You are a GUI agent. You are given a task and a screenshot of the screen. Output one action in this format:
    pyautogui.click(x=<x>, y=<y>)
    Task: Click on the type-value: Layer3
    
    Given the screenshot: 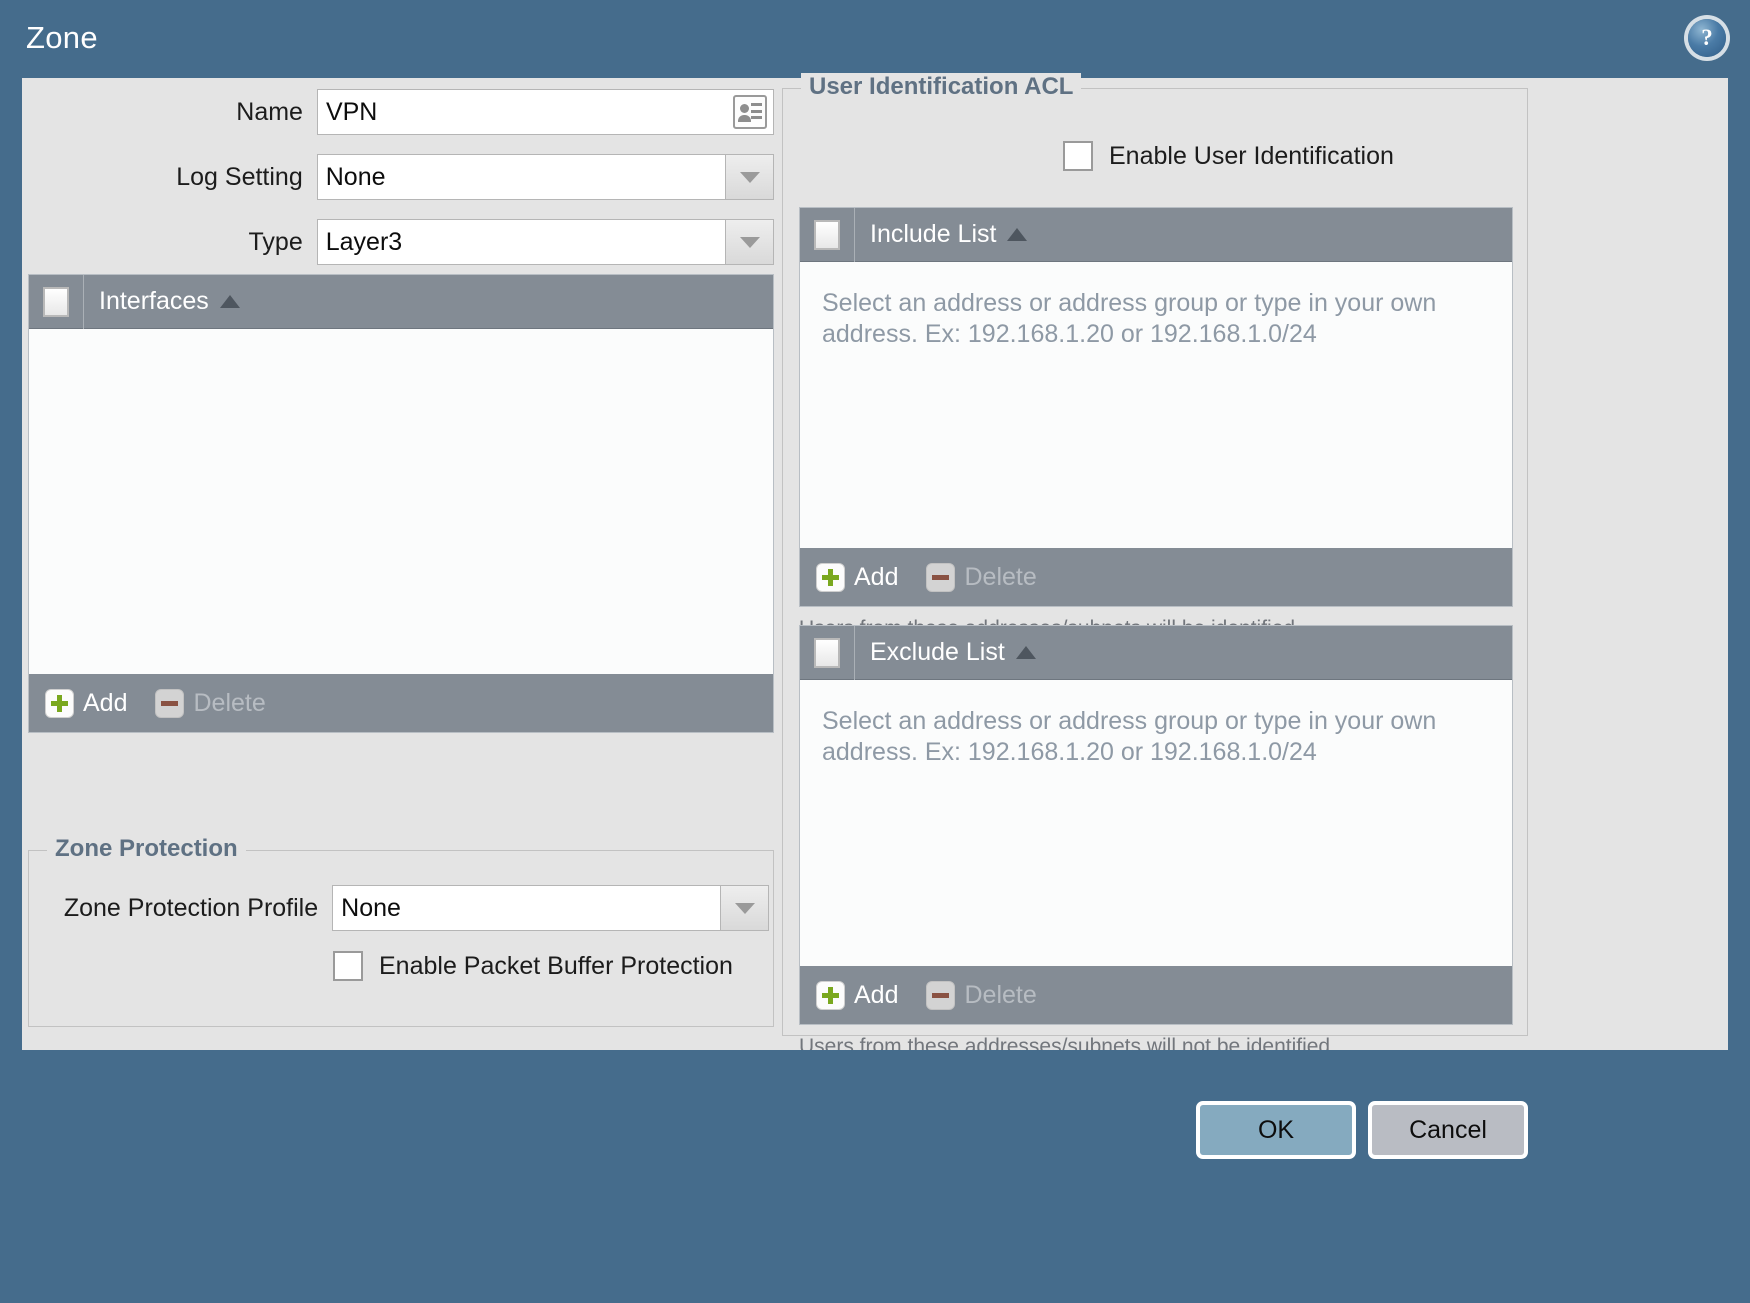 What is the action you would take?
    pyautogui.click(x=364, y=241)
    